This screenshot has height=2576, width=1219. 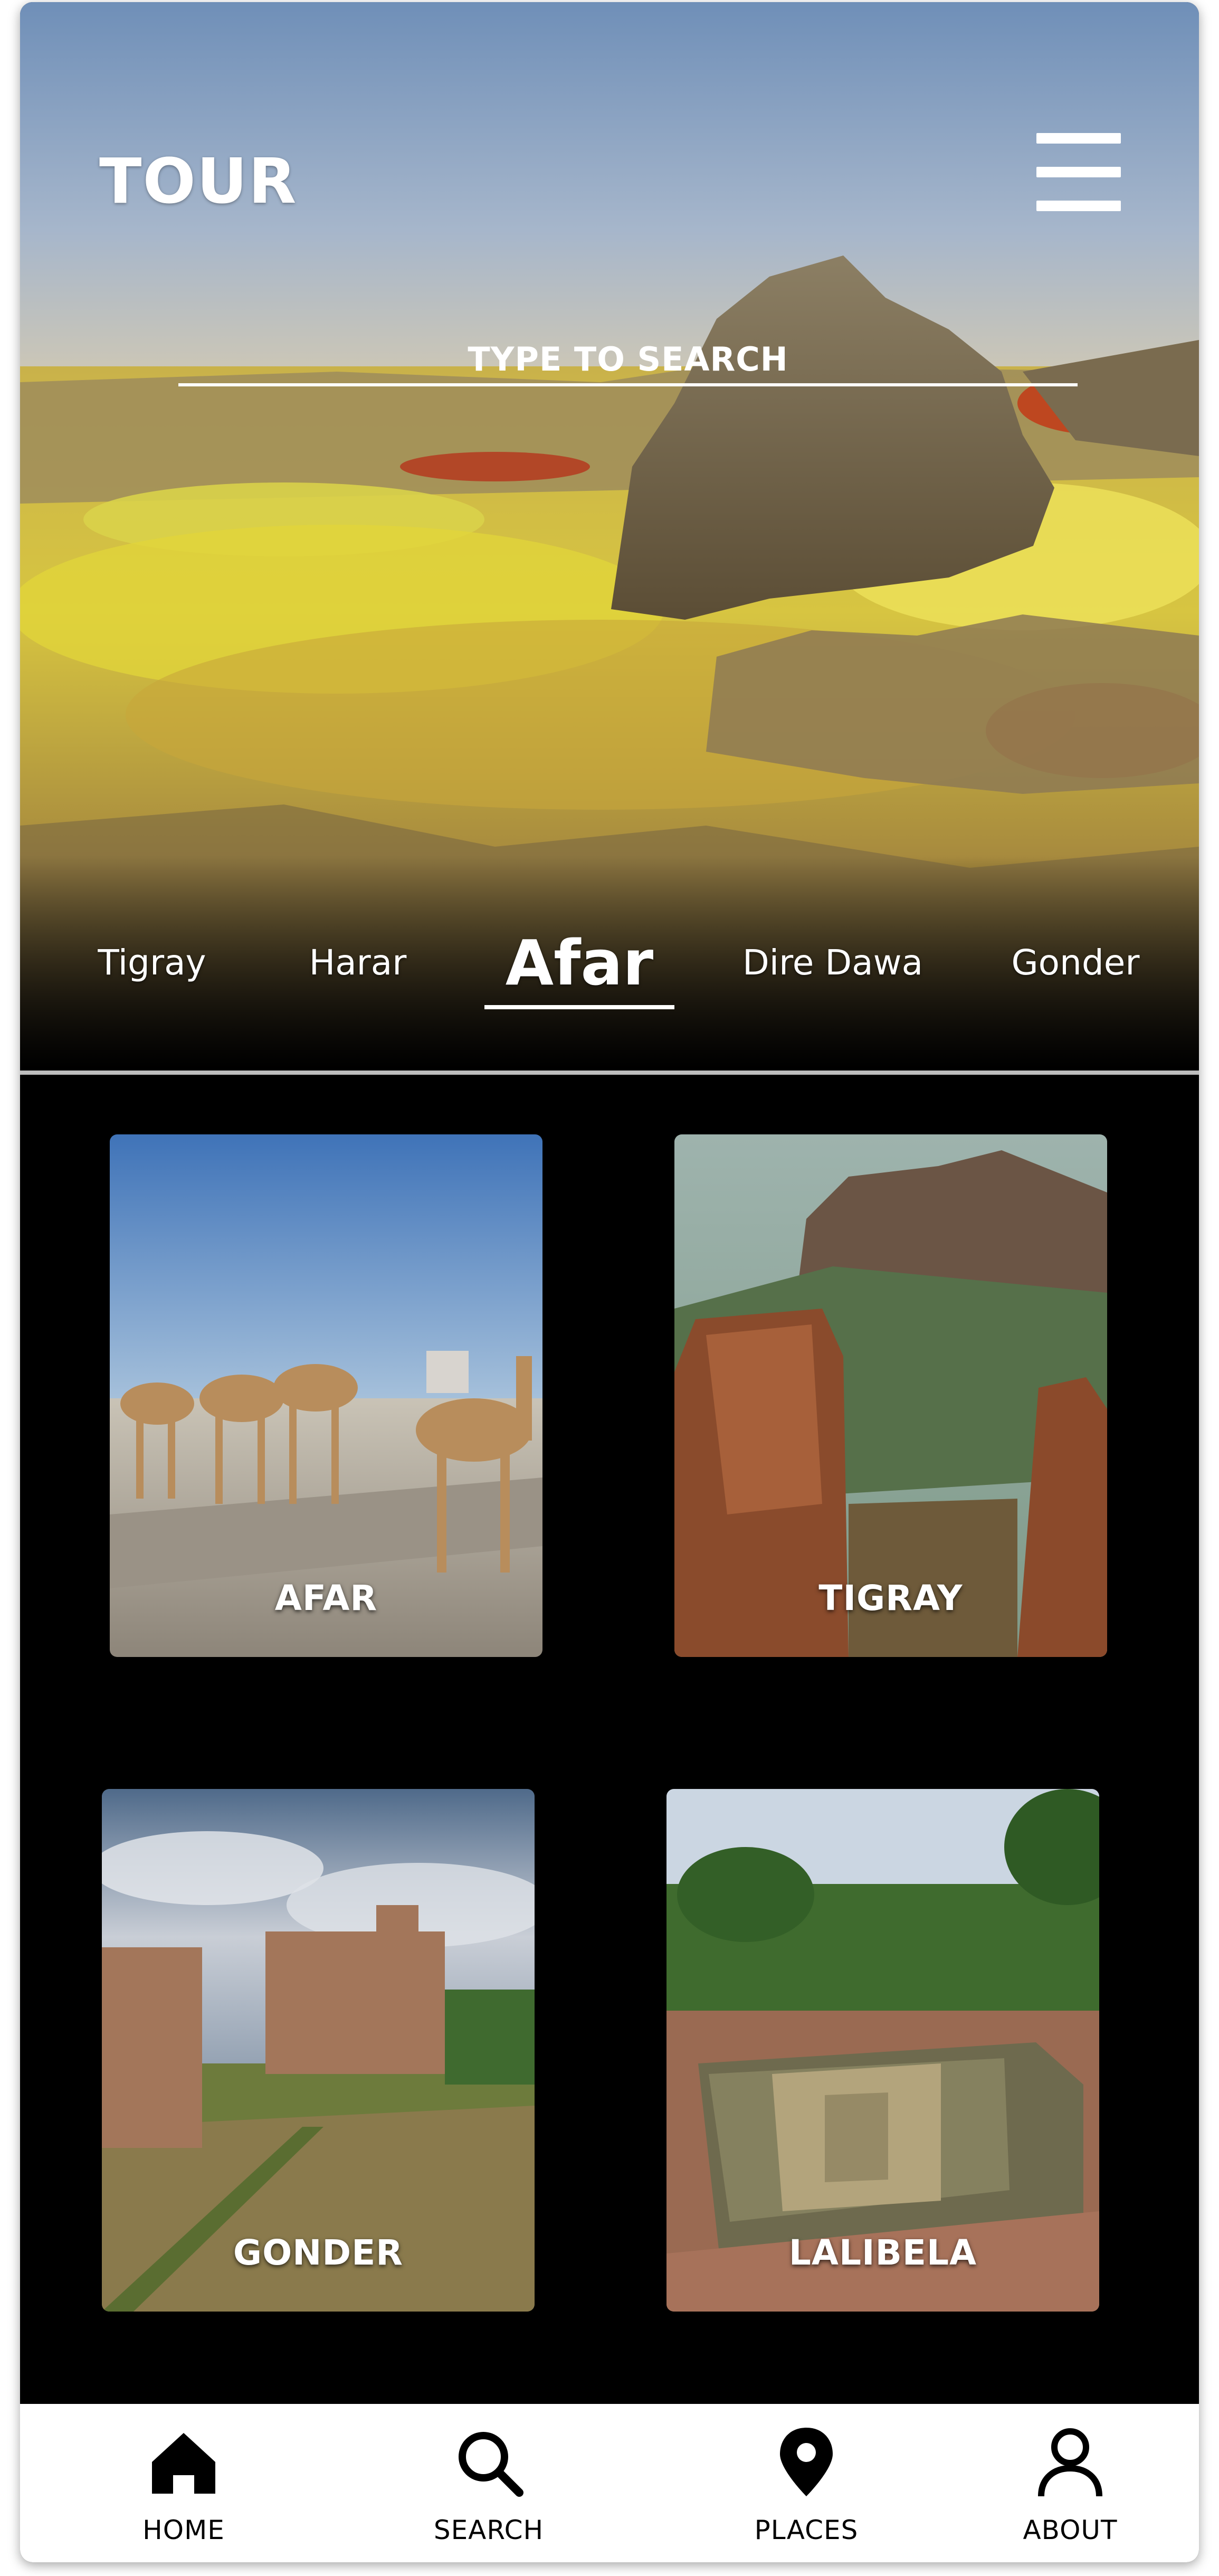 What do you see at coordinates (357, 963) in the screenshot?
I see `tab-harar: Harar` at bounding box center [357, 963].